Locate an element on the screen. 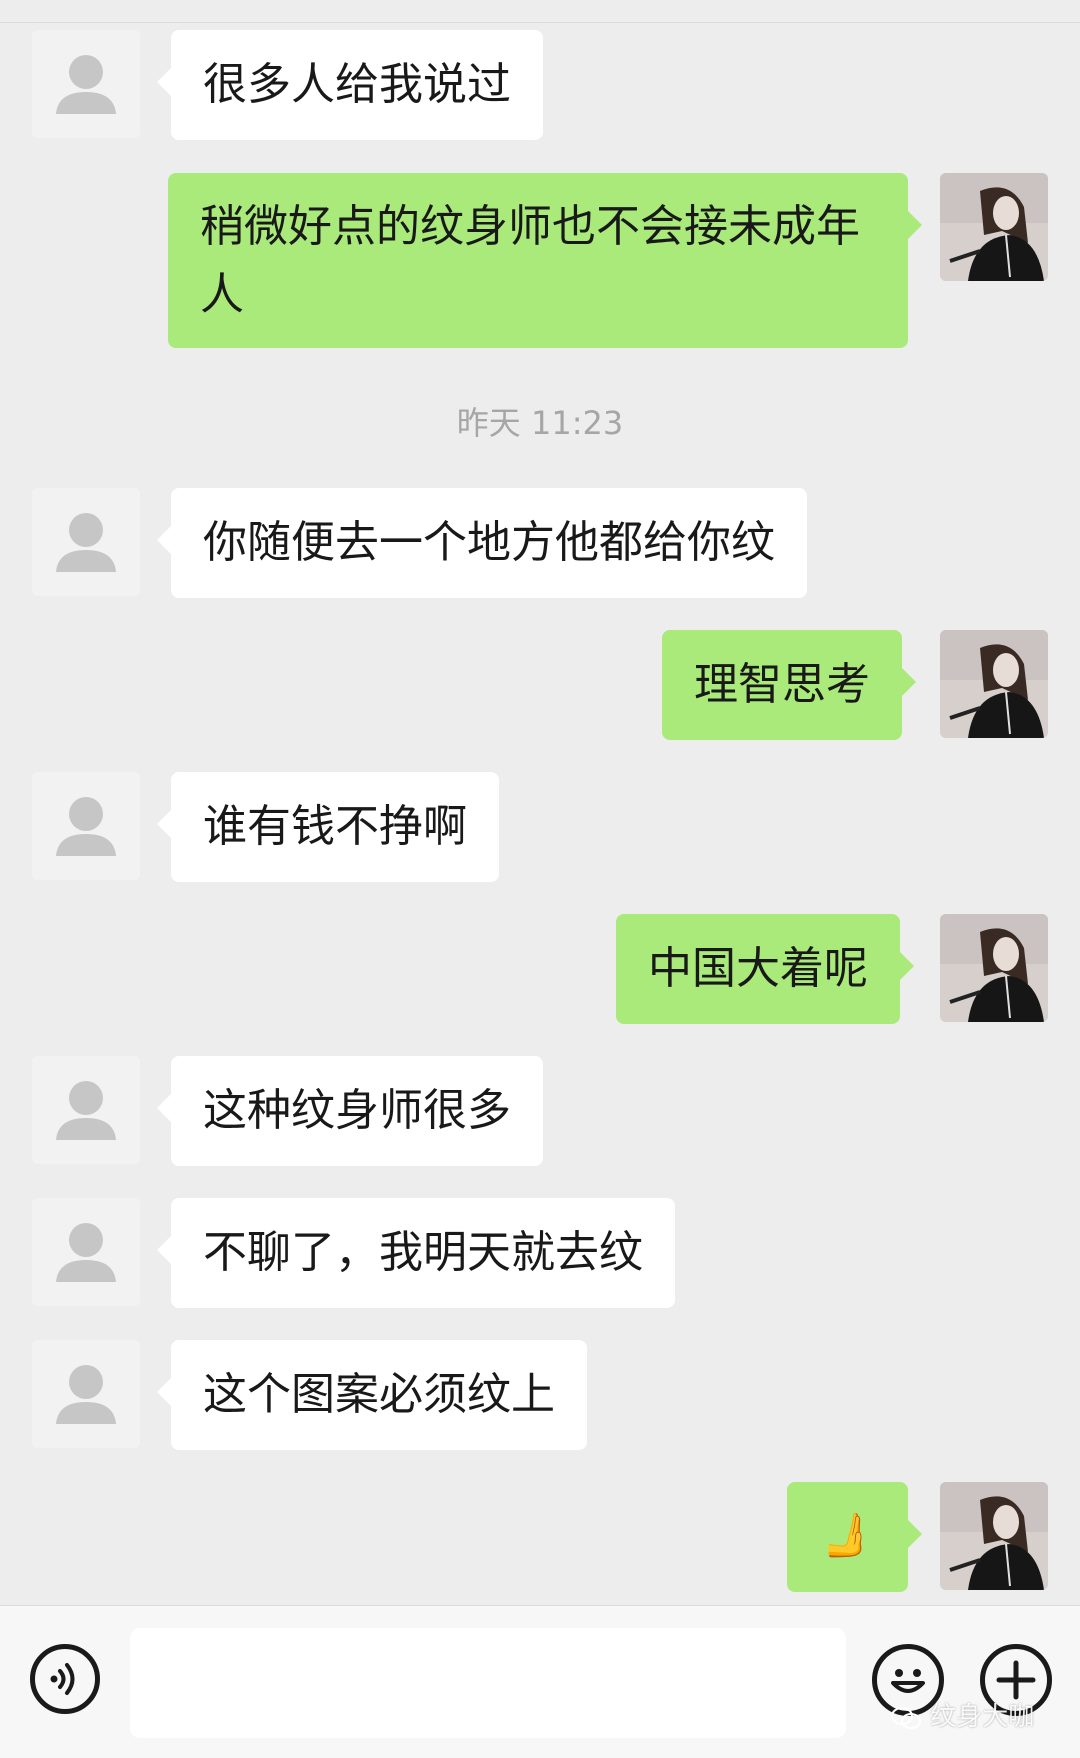  input-bar: 纹身大咖 is located at coordinates (540, 1681).